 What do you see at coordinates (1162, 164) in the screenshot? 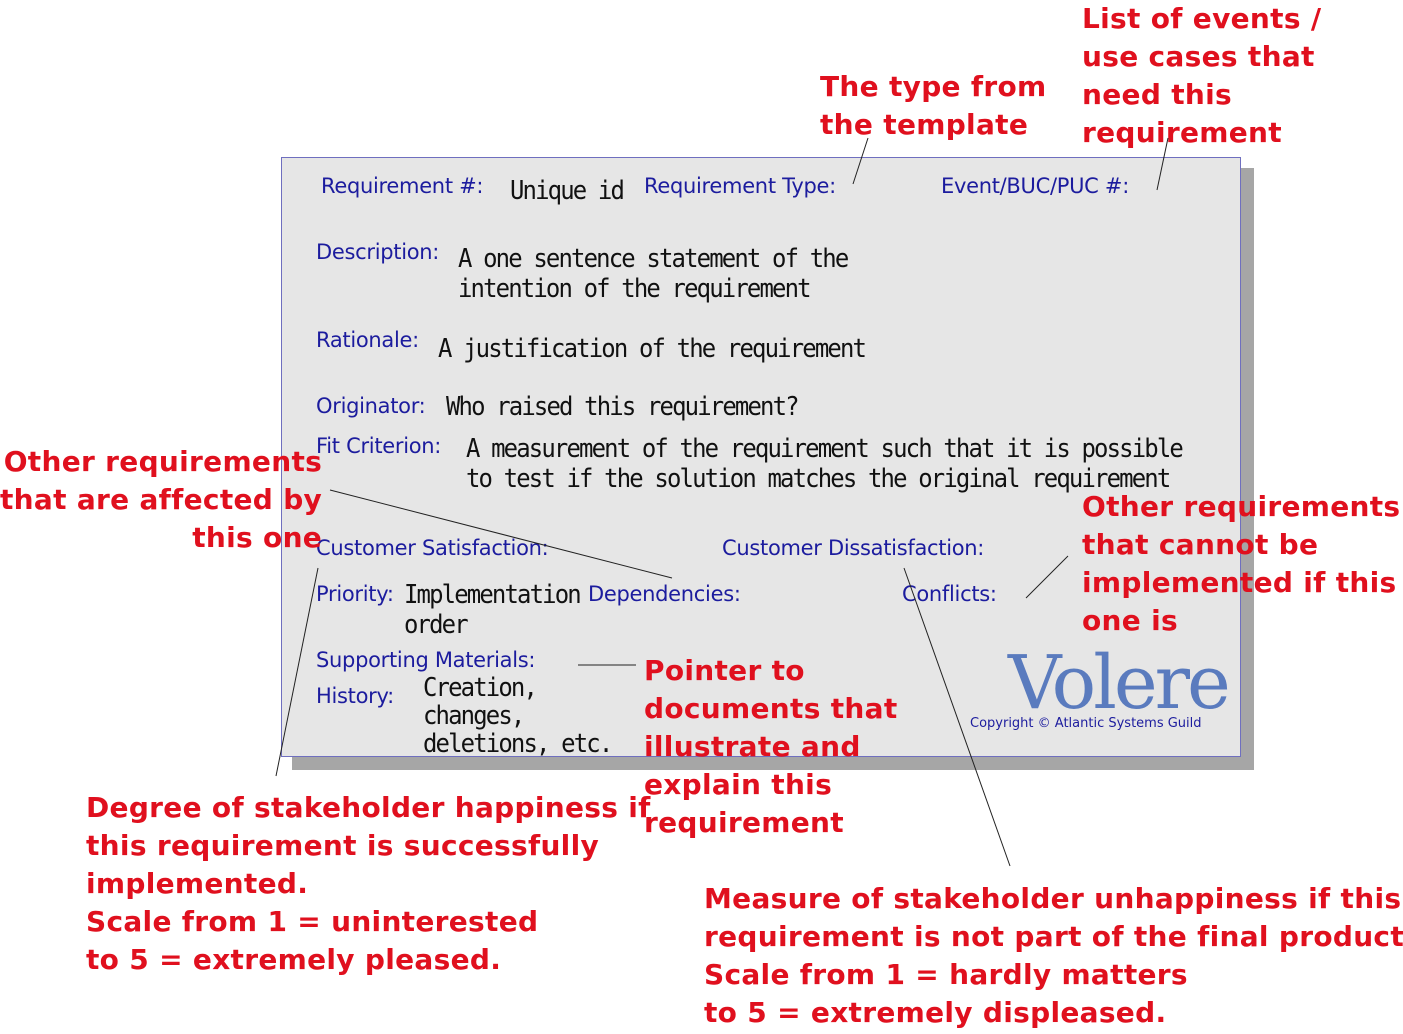
I see `leader-line-events` at bounding box center [1162, 164].